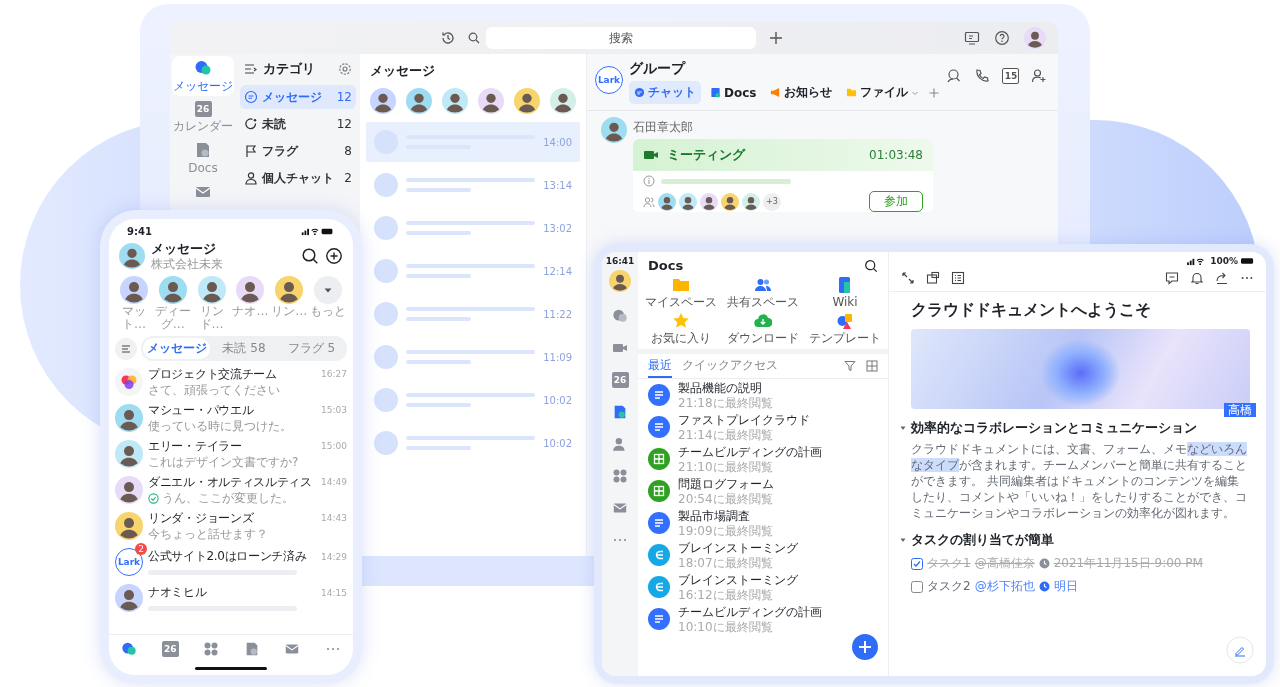 This screenshot has height=687, width=1280. What do you see at coordinates (763, 328) in the screenshot?
I see `shortcut-button: ダウンロード` at bounding box center [763, 328].